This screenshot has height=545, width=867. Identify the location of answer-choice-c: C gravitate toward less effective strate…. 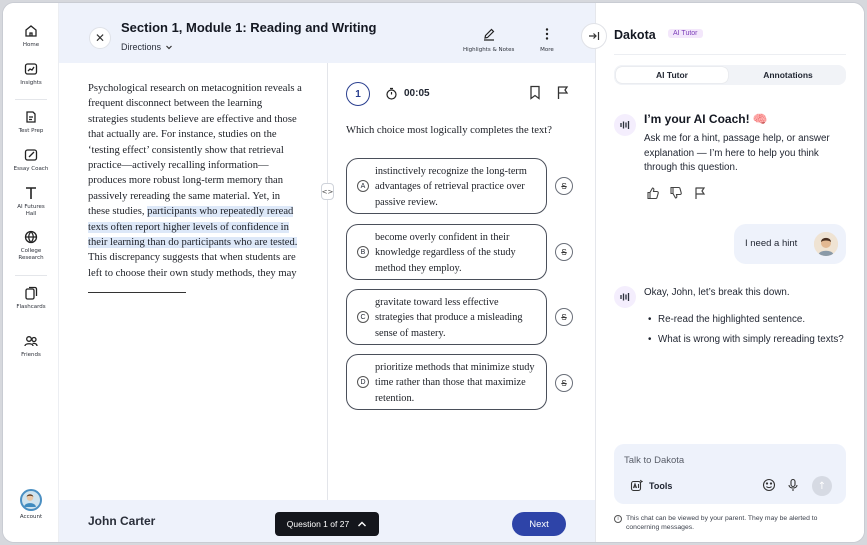
(446, 317).